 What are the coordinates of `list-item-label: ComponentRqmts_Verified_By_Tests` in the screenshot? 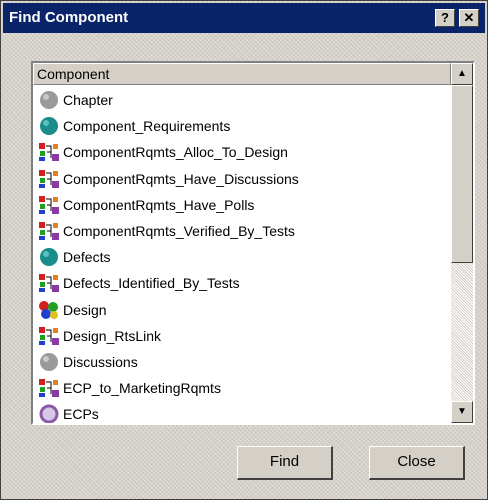 It's located at (179, 231).